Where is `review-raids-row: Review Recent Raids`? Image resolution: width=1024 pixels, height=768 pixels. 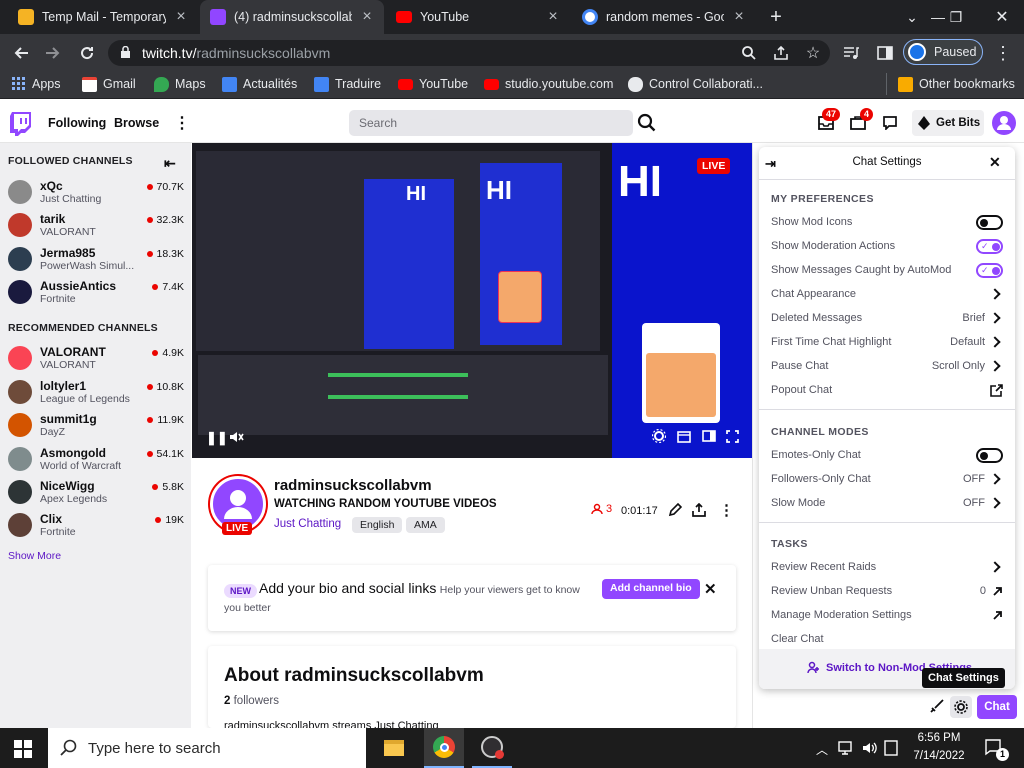 review-raids-row: Review Recent Raids is located at coordinates (887, 567).